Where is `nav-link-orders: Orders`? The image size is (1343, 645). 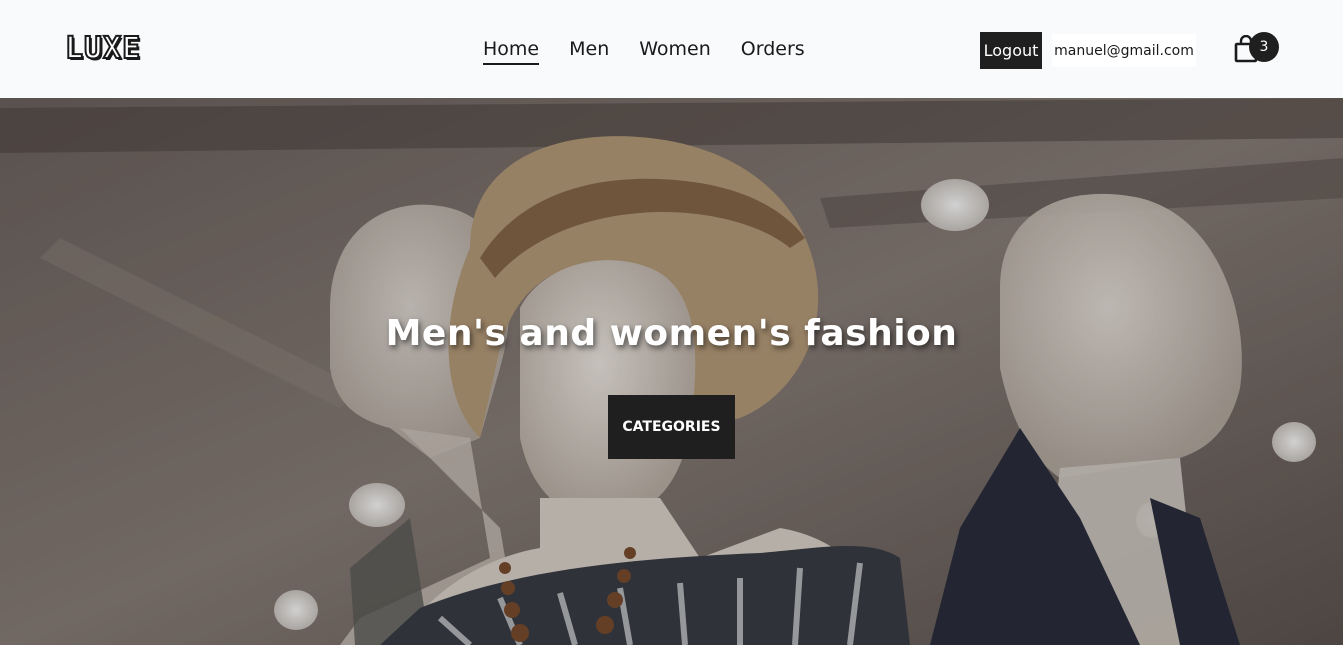 nav-link-orders: Orders is located at coordinates (773, 50).